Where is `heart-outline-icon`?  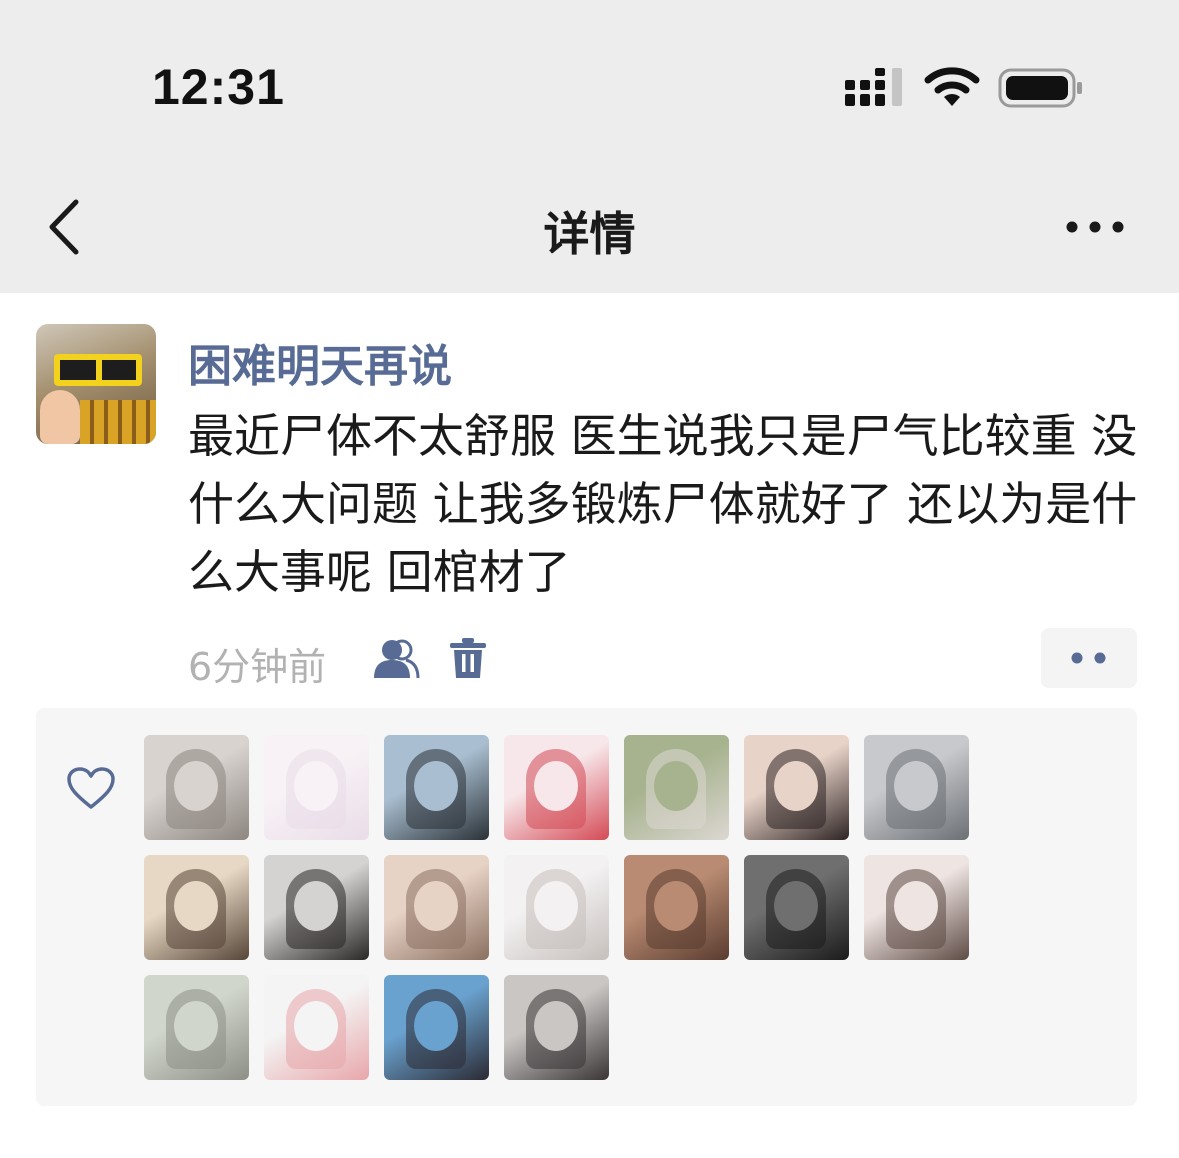
heart-outline-icon is located at coordinates (91, 788).